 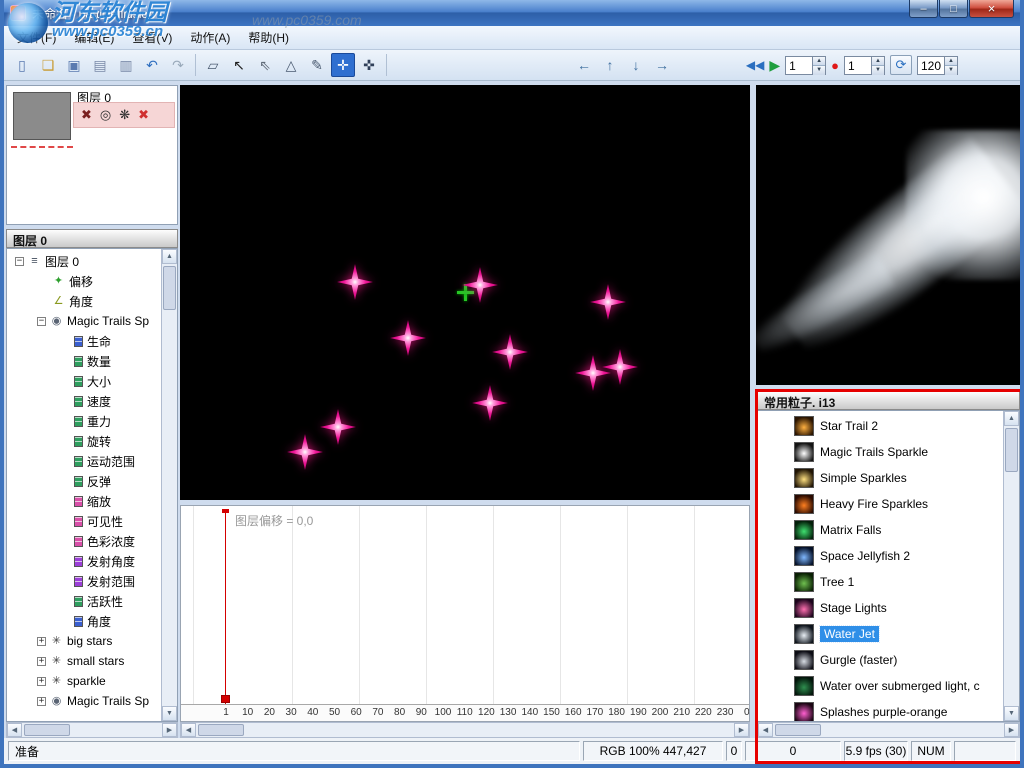 What do you see at coordinates (84, 561) in the screenshot?
I see `tree-item: 发射角度` at bounding box center [84, 561].